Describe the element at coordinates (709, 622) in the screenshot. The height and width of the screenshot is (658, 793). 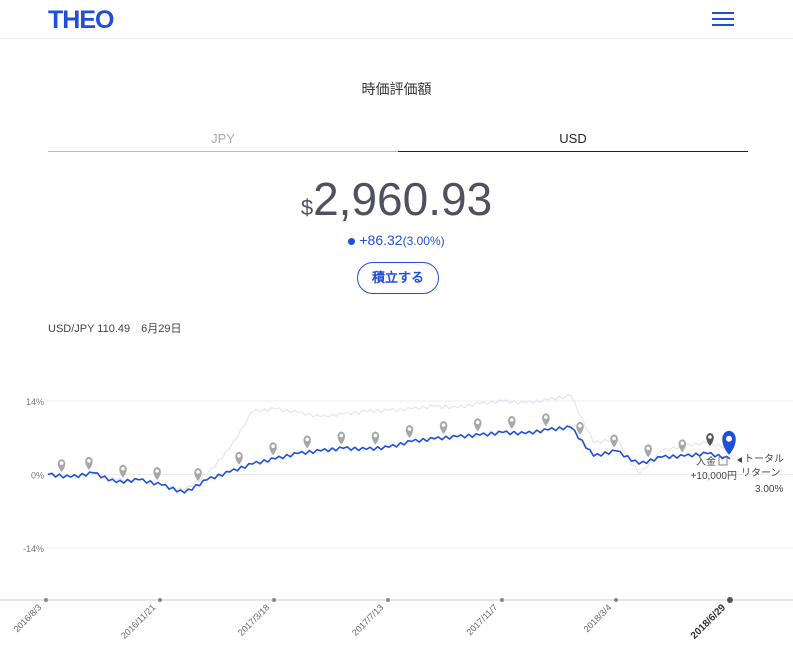
I see `x-tick-label: 2018/6/29` at that location.